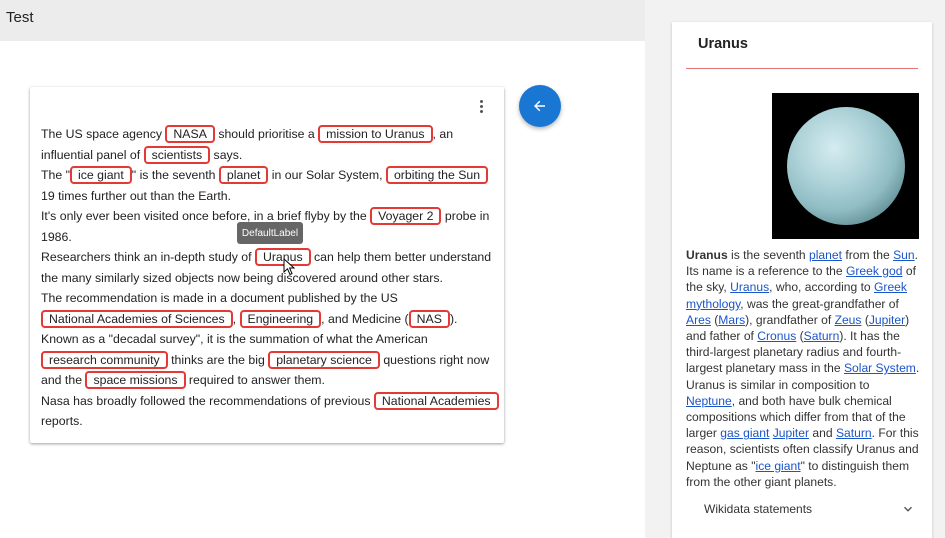 This screenshot has height=538, width=945. Describe the element at coordinates (867, 255) in the screenshot. I see `text-segment: from the` at that location.